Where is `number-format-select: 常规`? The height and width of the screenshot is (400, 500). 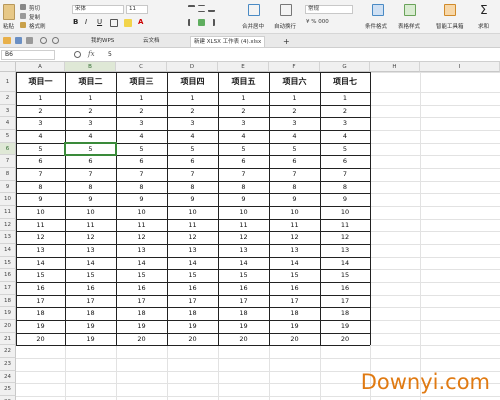 number-format-select: 常规 is located at coordinates (329, 9).